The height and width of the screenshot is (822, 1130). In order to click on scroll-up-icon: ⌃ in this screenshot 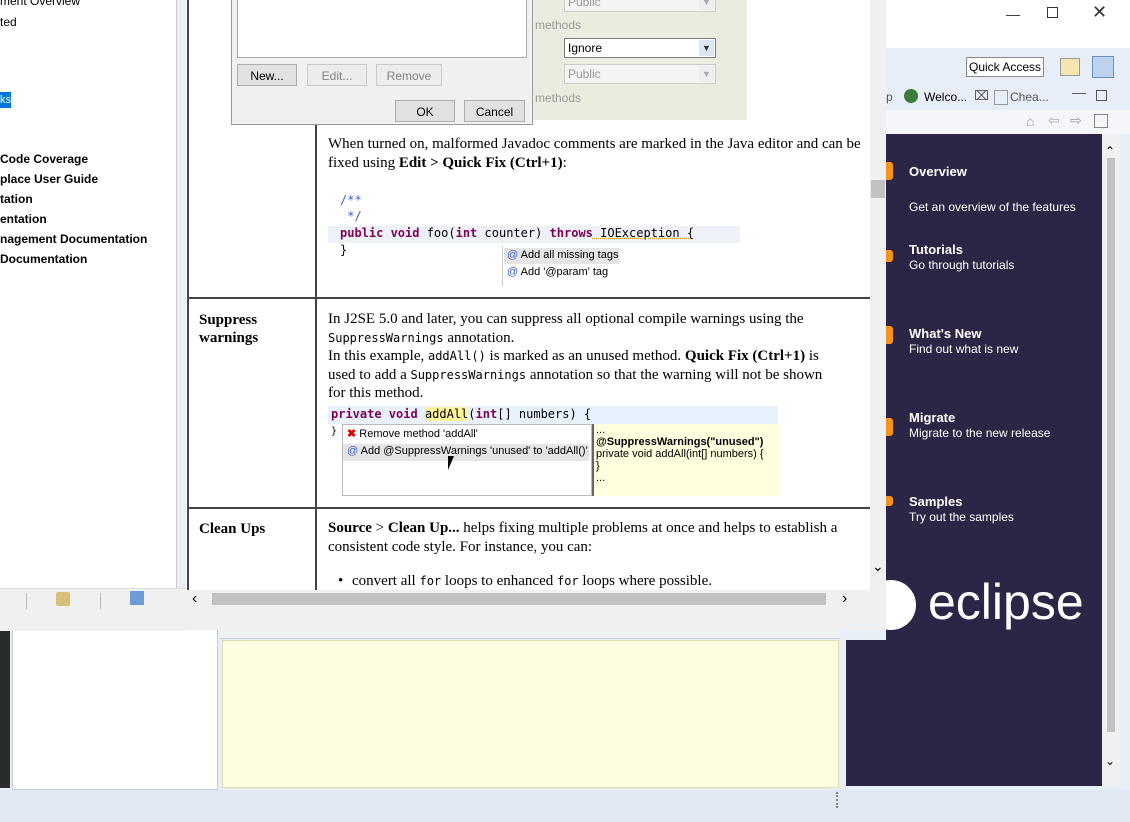, I will do `click(1110, 151)`.